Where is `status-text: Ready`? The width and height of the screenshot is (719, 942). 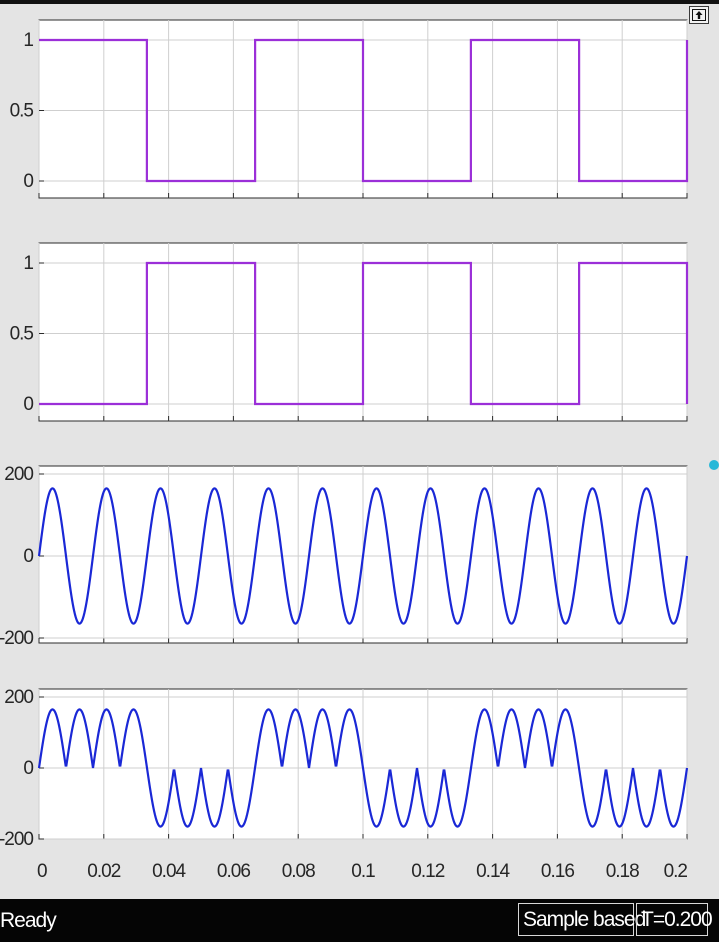
status-text: Ready is located at coordinates (28, 920).